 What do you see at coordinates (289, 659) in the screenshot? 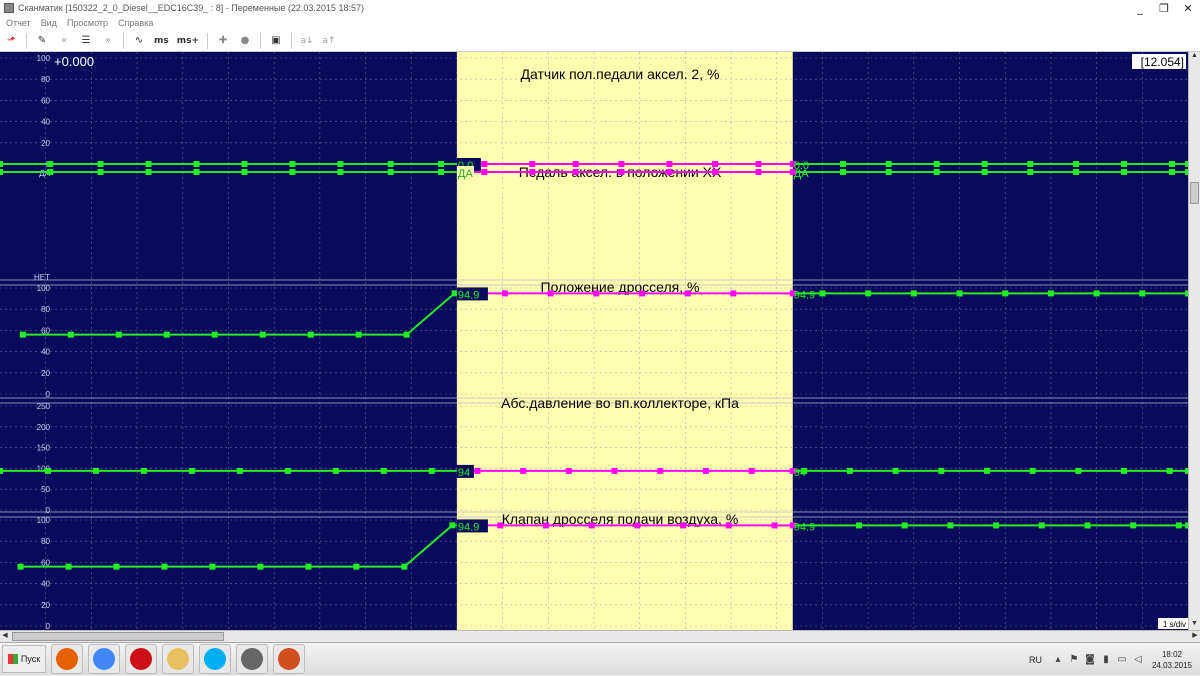
I see `scanmatik-taskbar-button` at bounding box center [289, 659].